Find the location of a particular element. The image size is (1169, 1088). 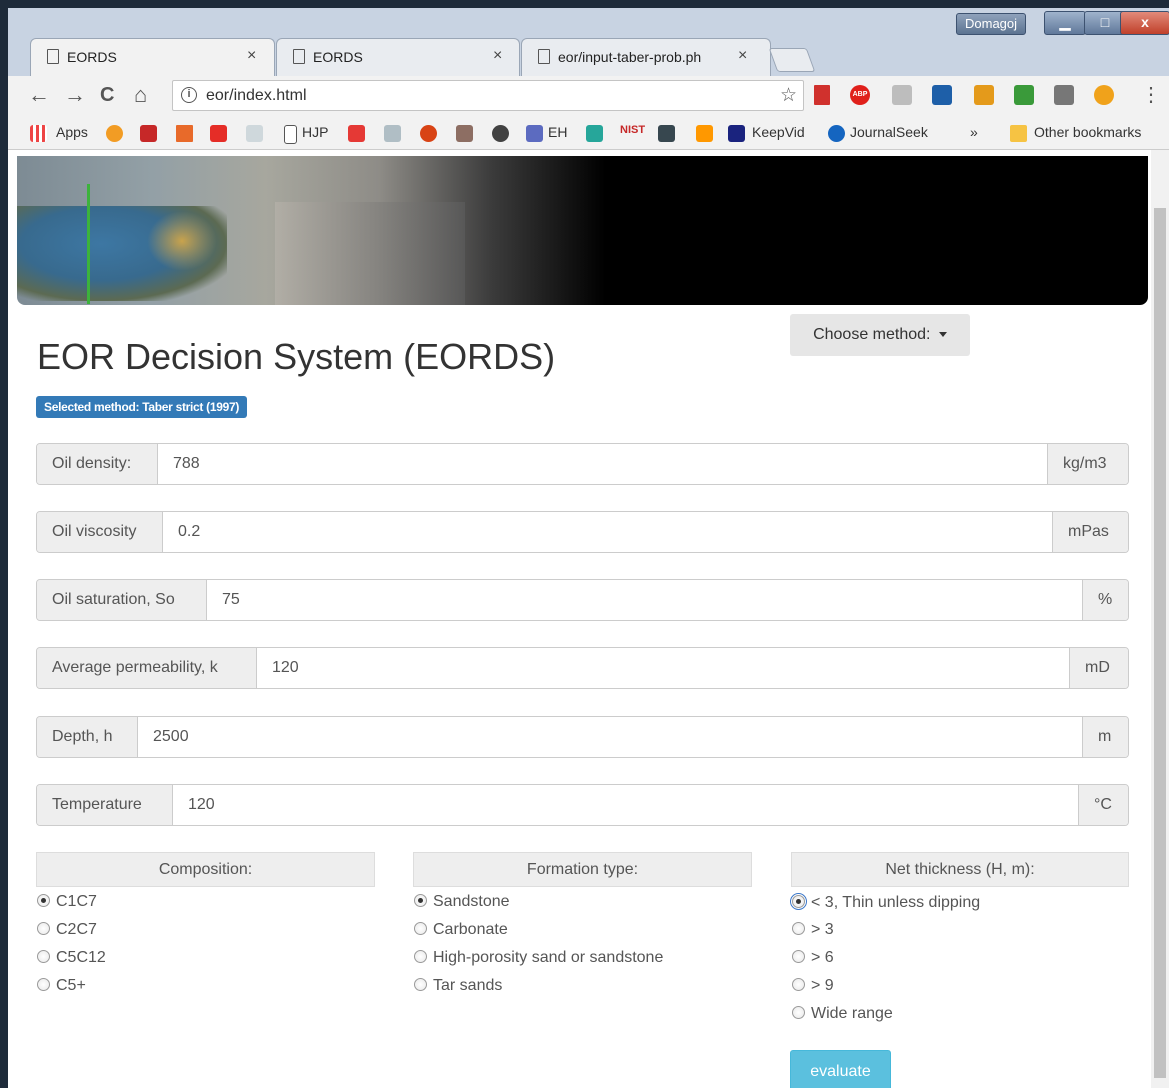

composition-option: C2C7 is located at coordinates (67, 930).